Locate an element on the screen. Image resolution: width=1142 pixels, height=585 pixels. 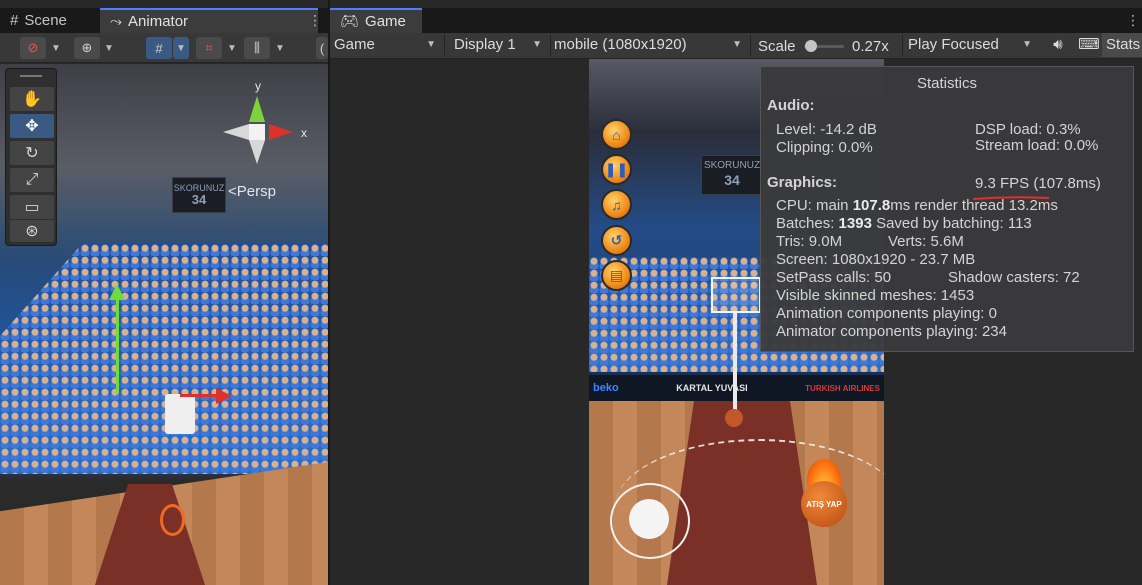
tab-animator: ⤳ Animator is located at coordinates (209, 20).